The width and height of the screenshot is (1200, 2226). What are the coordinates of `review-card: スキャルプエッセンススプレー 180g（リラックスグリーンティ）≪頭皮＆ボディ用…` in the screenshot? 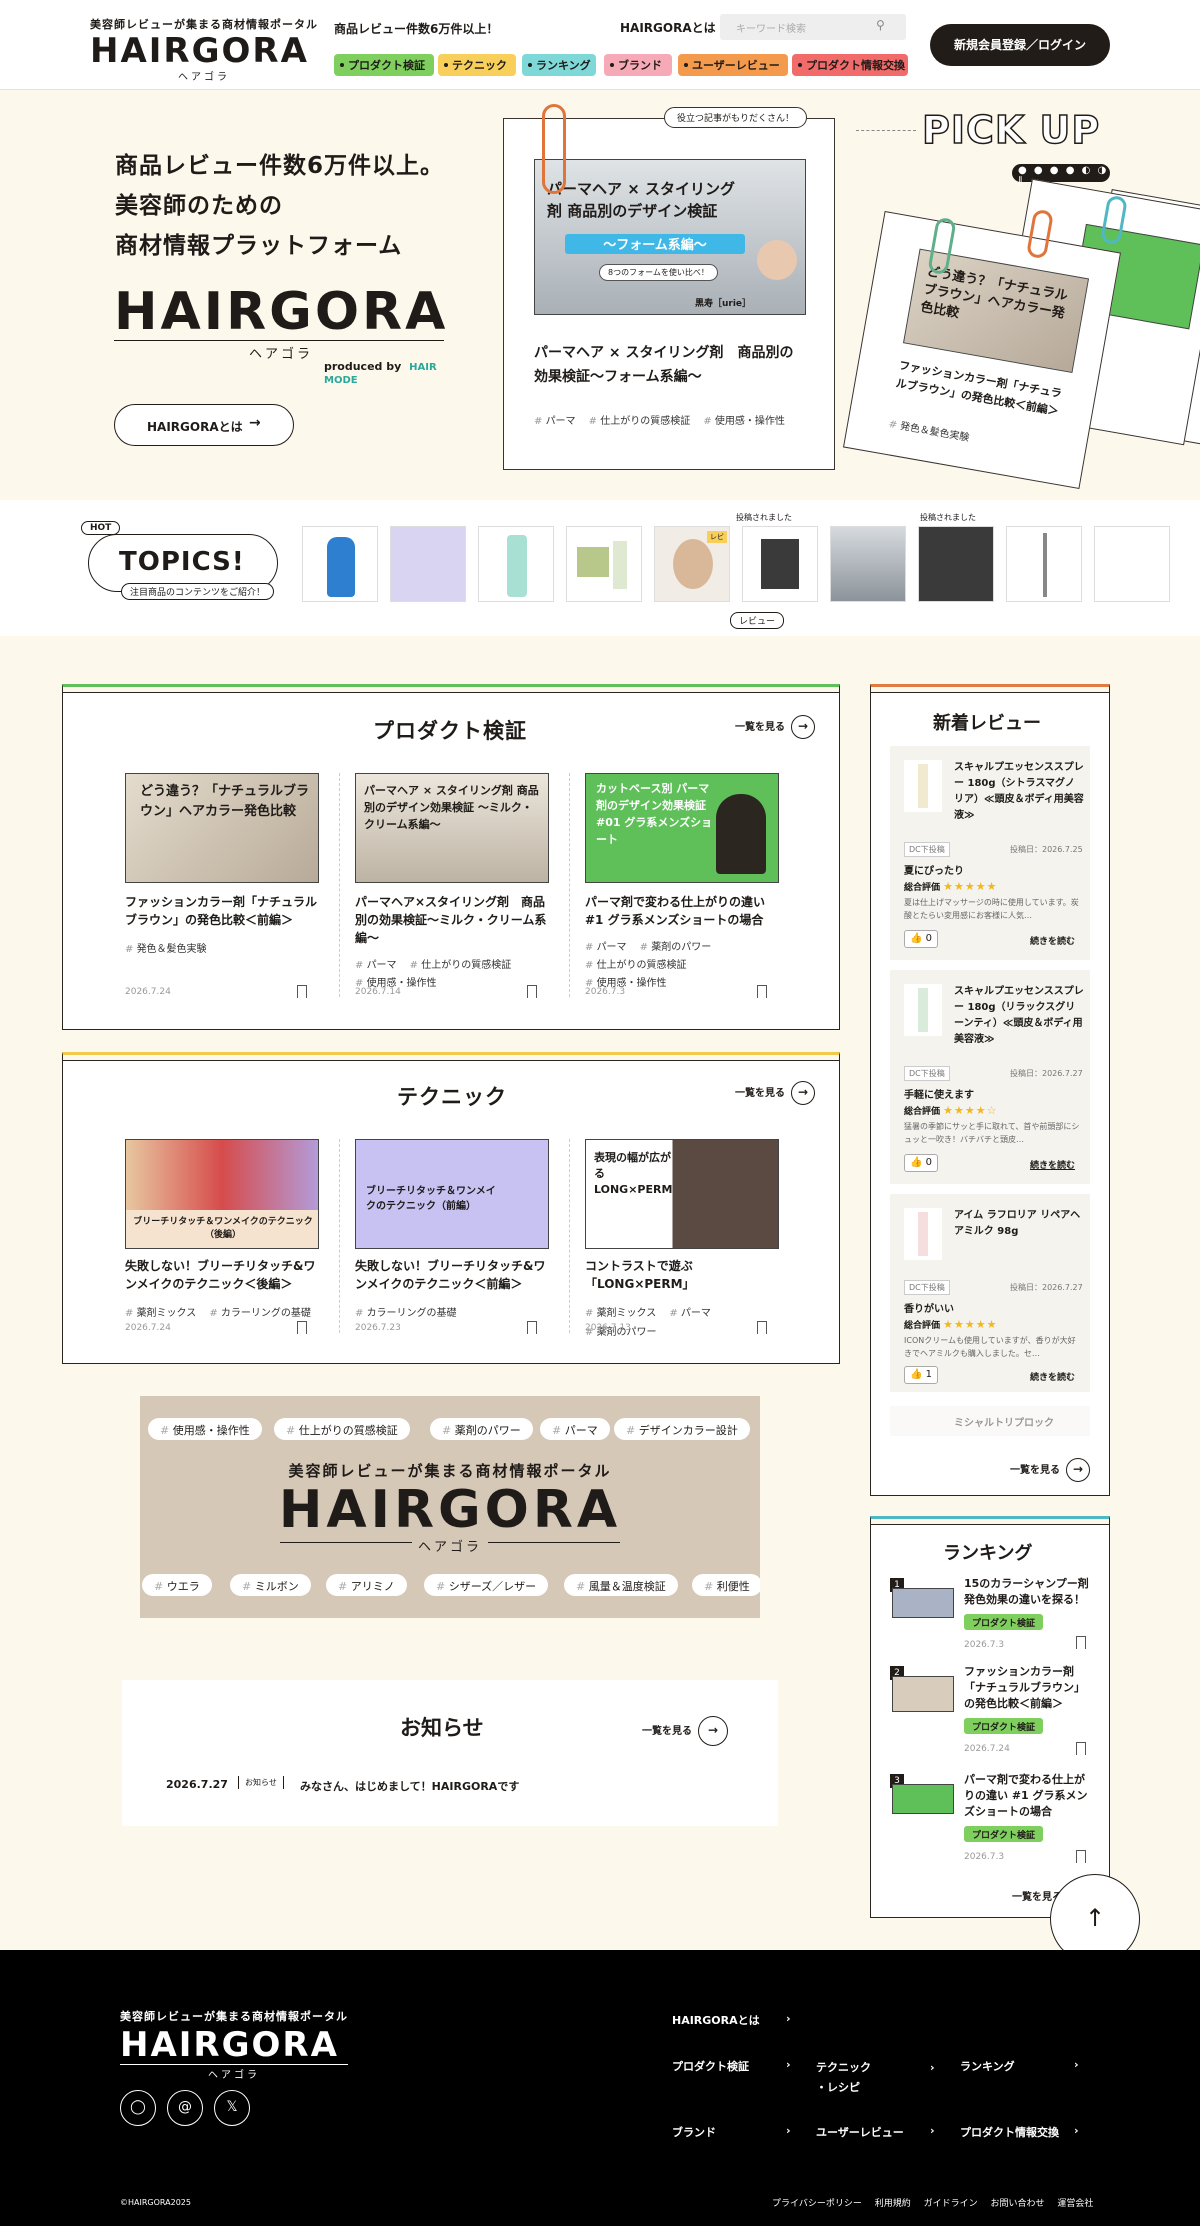 It's located at (990, 1077).